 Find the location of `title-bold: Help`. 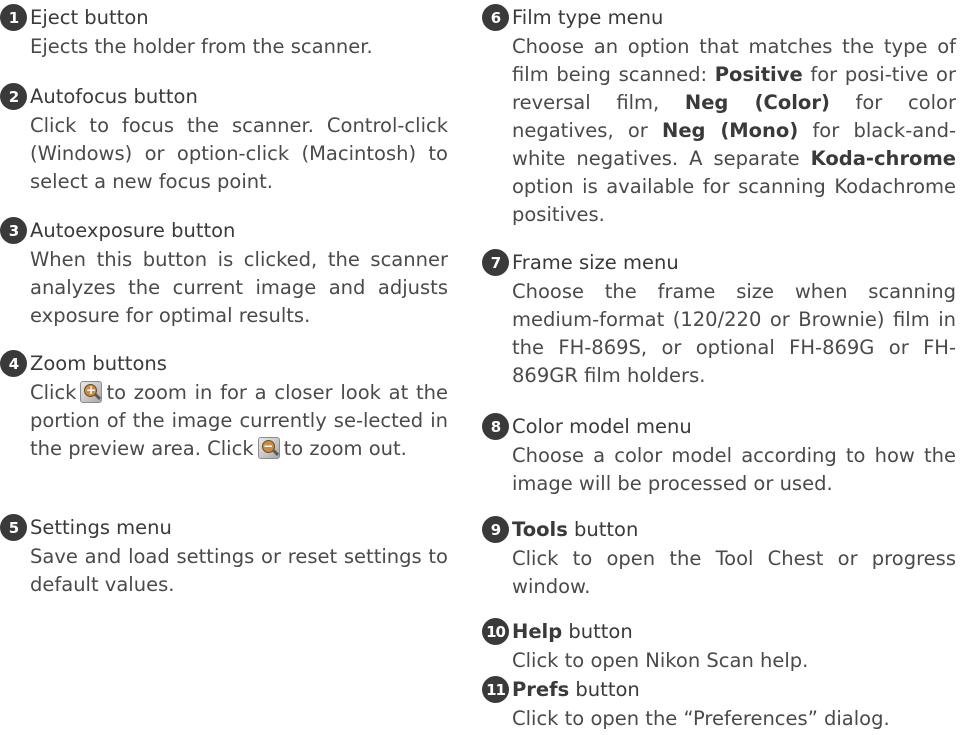

title-bold: Help is located at coordinates (537, 631).